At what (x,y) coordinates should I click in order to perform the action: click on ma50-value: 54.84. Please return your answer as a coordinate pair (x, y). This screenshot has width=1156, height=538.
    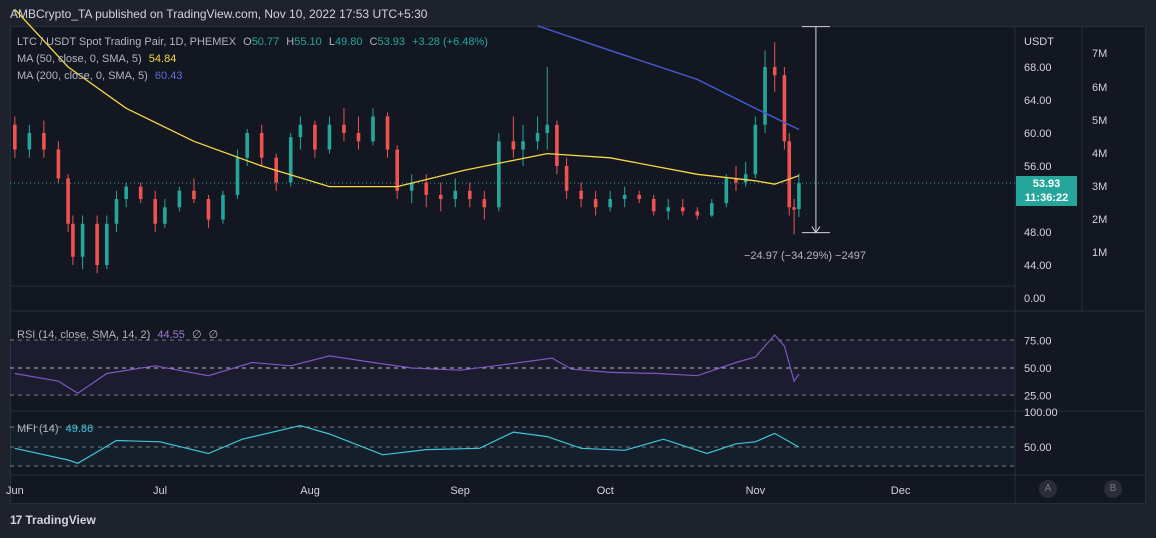
    Looking at the image, I should click on (162, 59).